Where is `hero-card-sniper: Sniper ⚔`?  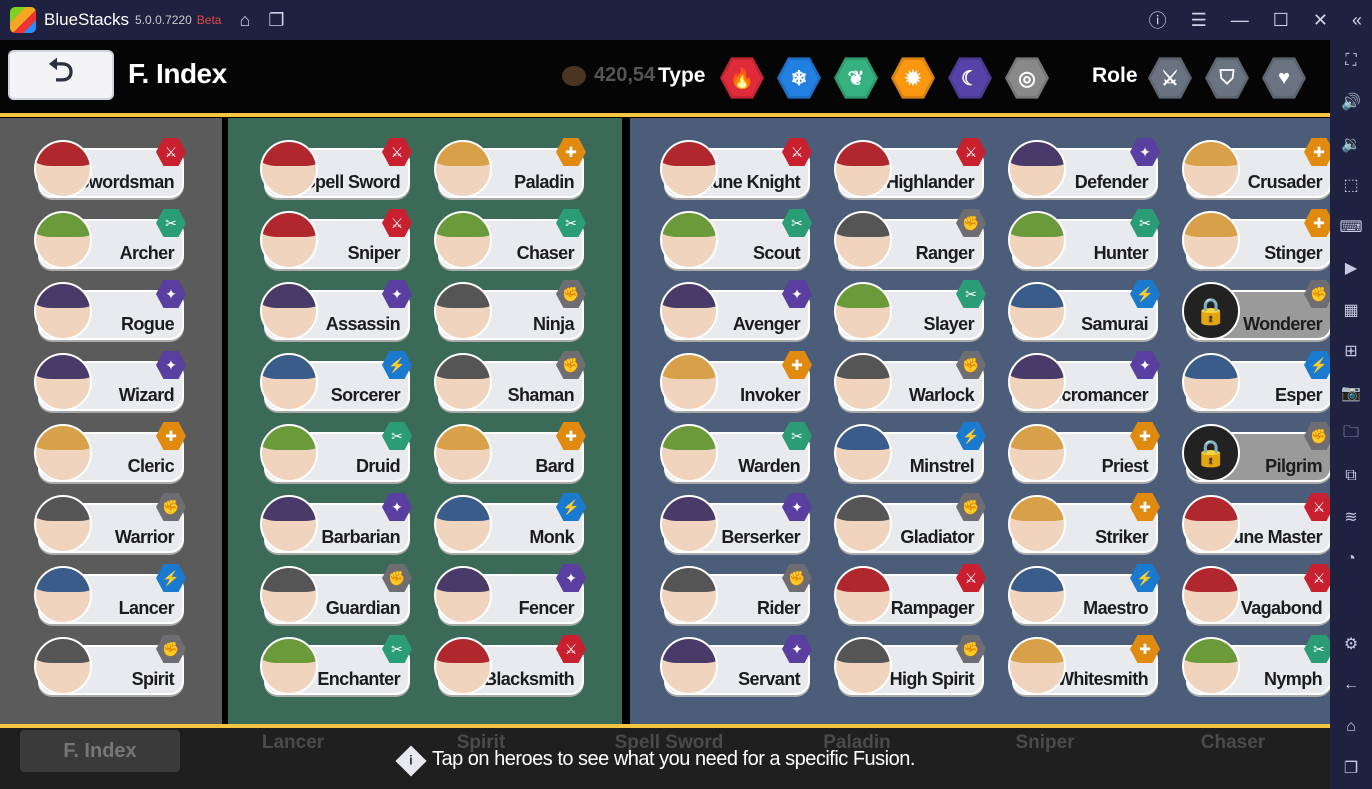
hero-card-sniper: Sniper ⚔ is located at coordinates (336, 240).